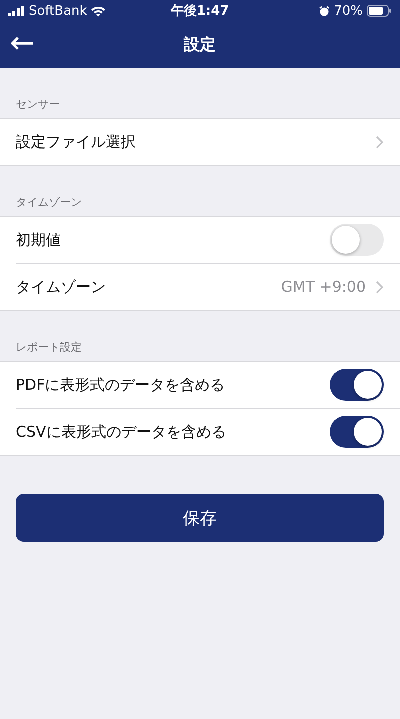 The height and width of the screenshot is (719, 400). I want to click on section-header: センサー, so click(38, 105).